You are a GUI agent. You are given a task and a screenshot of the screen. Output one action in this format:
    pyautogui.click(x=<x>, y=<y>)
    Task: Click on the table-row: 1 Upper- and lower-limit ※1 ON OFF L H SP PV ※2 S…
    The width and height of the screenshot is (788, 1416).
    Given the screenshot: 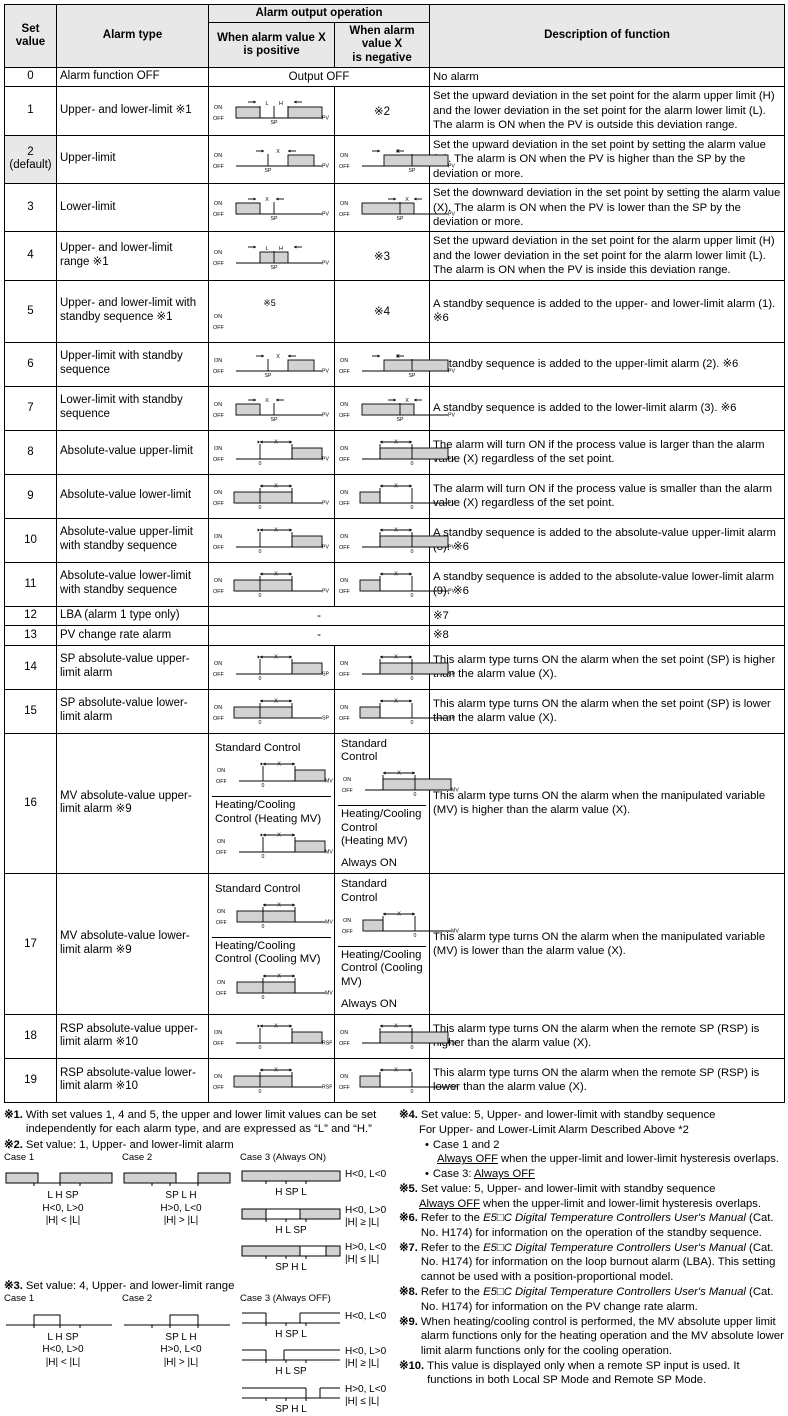 What is the action you would take?
    pyautogui.click(x=395, y=111)
    